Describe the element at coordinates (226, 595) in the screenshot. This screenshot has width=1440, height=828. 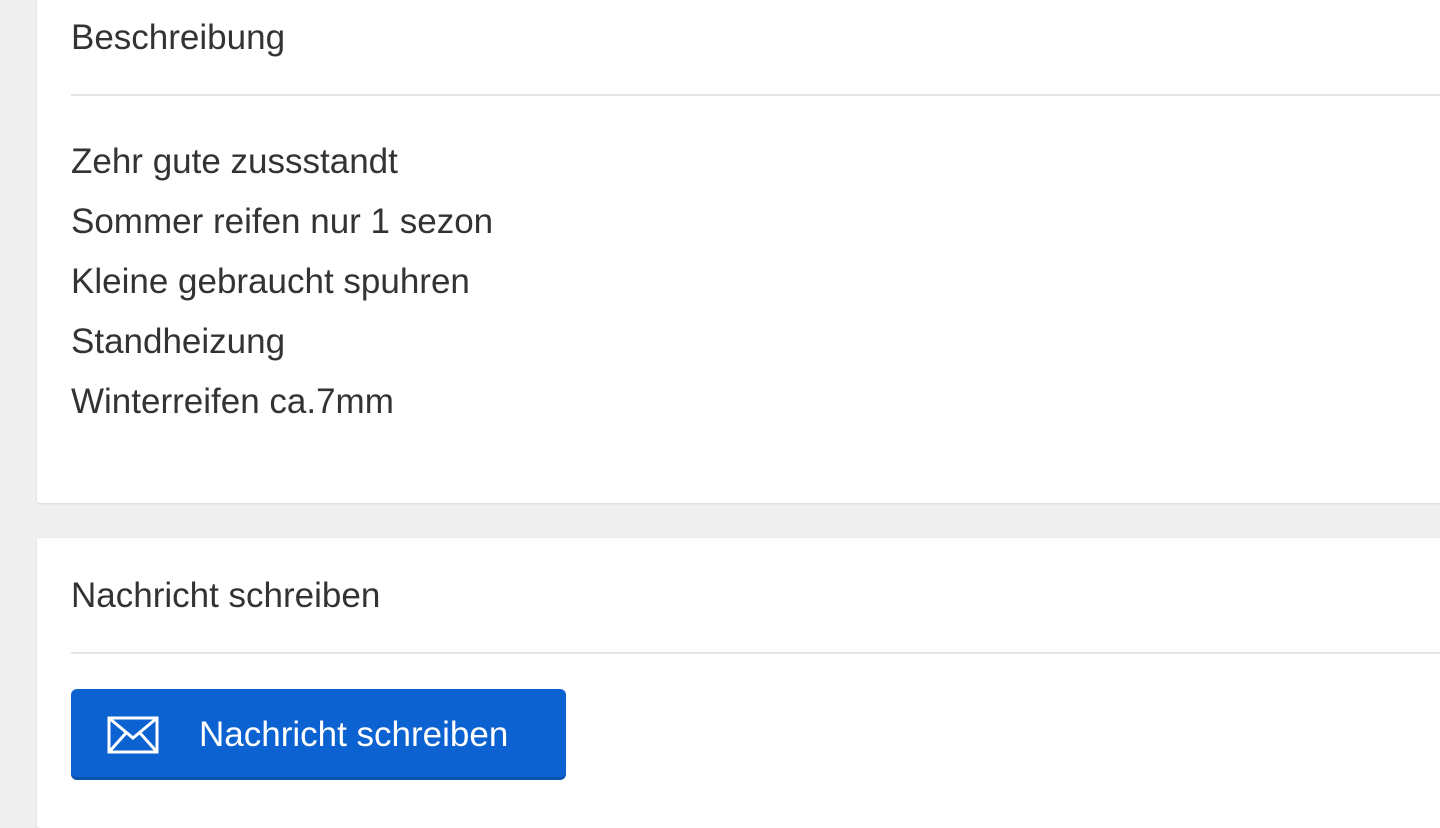
I see `message-title: Nachricht schreiben` at that location.